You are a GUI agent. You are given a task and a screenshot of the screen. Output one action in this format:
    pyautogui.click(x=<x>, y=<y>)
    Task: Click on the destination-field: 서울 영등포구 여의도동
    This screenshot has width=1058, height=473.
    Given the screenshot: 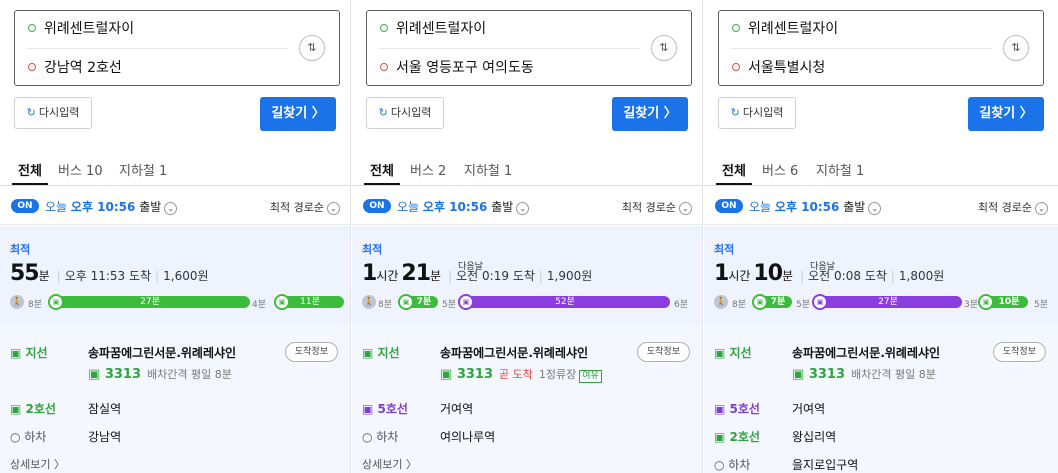 What is the action you would take?
    pyautogui.click(x=457, y=68)
    